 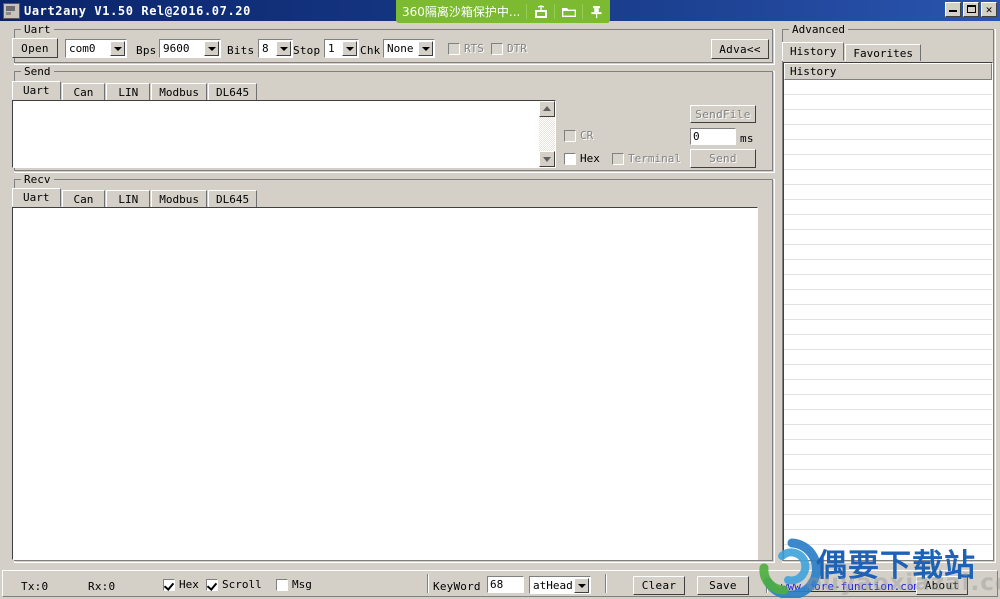 What do you see at coordinates (284, 134) in the screenshot?
I see `send-textarea` at bounding box center [284, 134].